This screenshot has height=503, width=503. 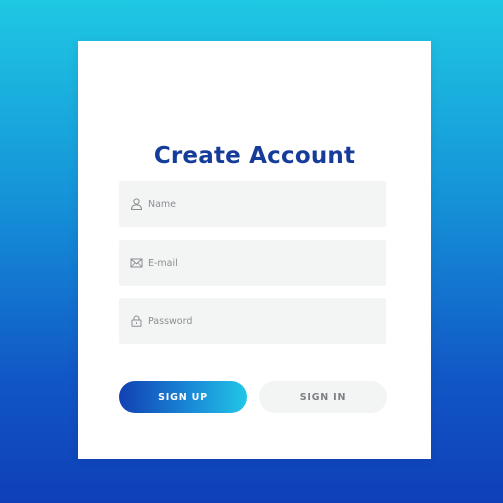 I want to click on password-field, so click(x=252, y=321).